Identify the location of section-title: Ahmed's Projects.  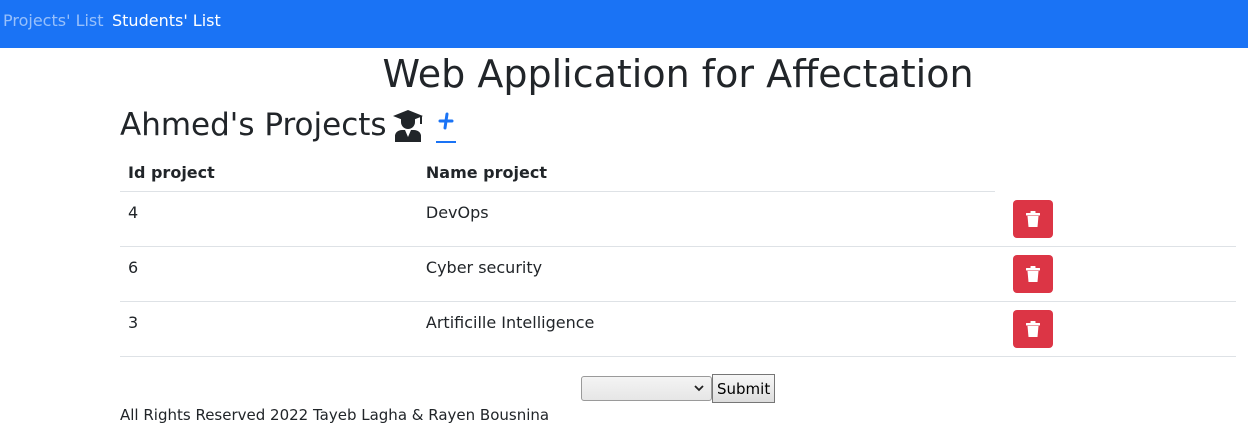
(272, 125).